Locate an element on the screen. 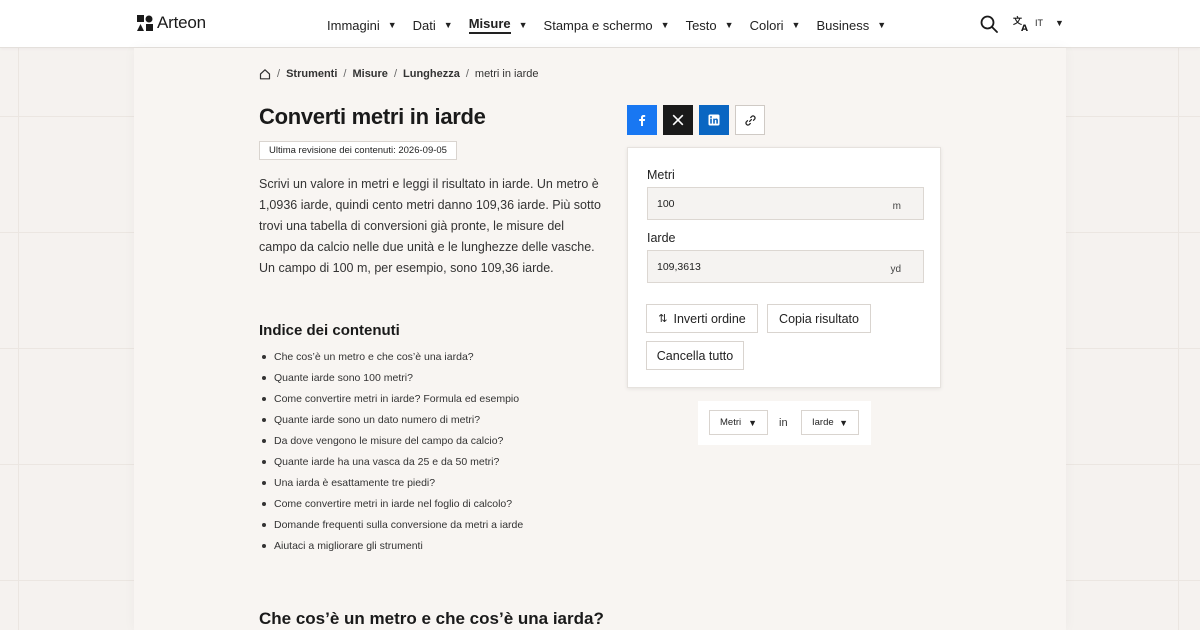 The width and height of the screenshot is (1200, 630). nav-label: Dati is located at coordinates (424, 25).